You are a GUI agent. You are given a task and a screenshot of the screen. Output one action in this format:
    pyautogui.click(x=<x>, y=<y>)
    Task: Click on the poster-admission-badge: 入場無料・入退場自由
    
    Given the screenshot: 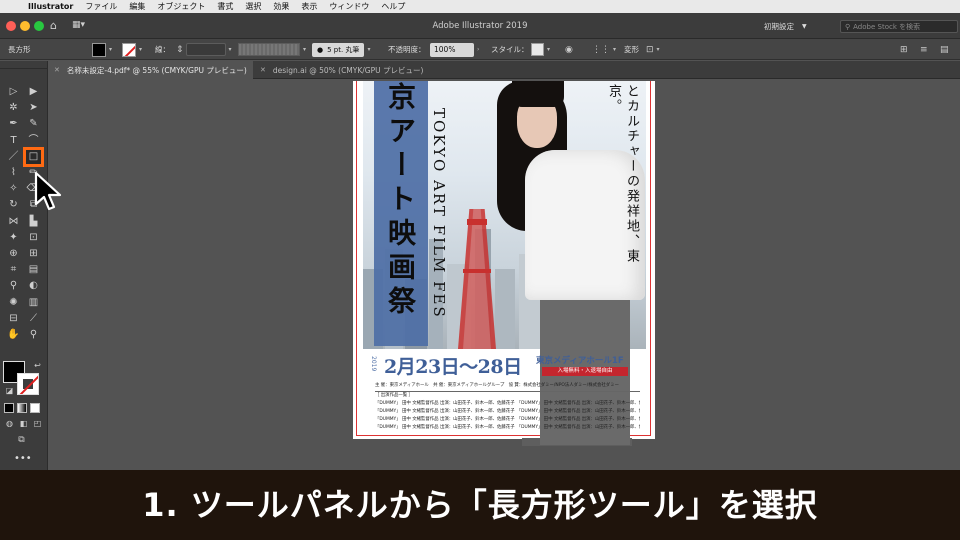 What is the action you would take?
    pyautogui.click(x=585, y=371)
    